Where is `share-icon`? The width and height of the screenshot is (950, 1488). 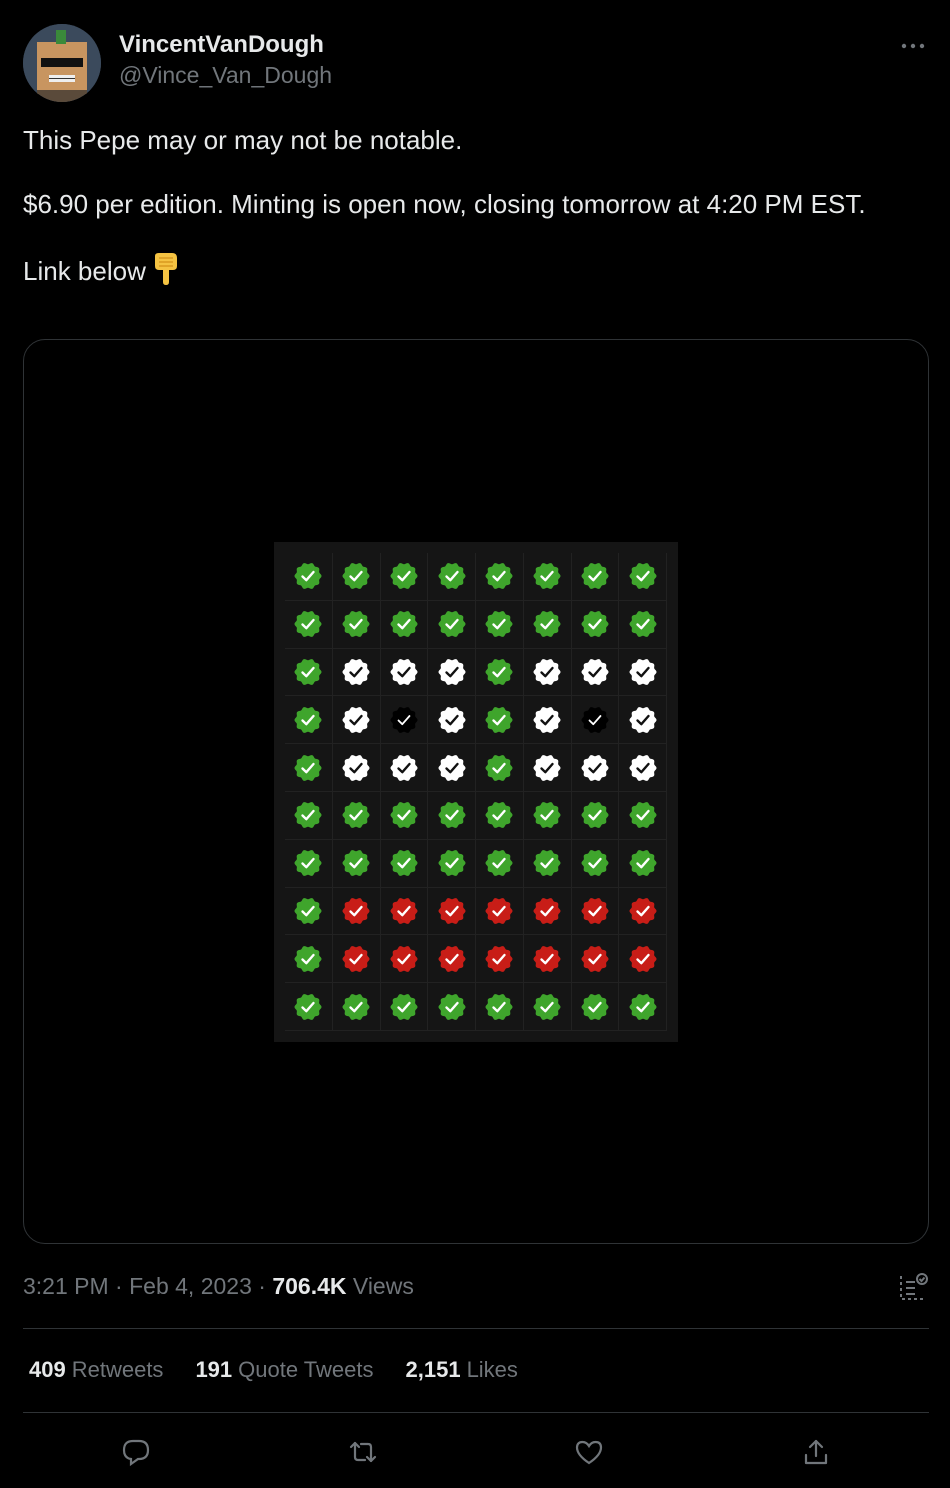
share-icon is located at coordinates (816, 1452).